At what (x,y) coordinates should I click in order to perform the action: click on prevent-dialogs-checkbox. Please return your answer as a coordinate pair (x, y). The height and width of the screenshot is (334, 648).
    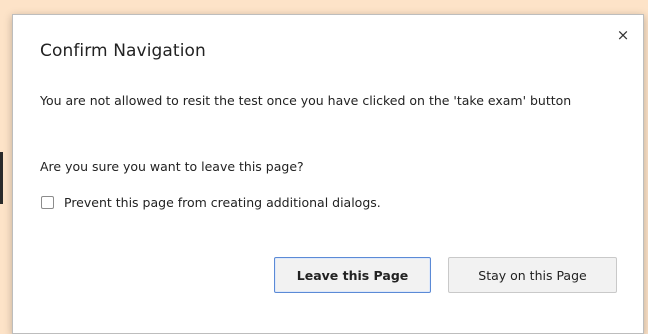
    Looking at the image, I should click on (47, 202).